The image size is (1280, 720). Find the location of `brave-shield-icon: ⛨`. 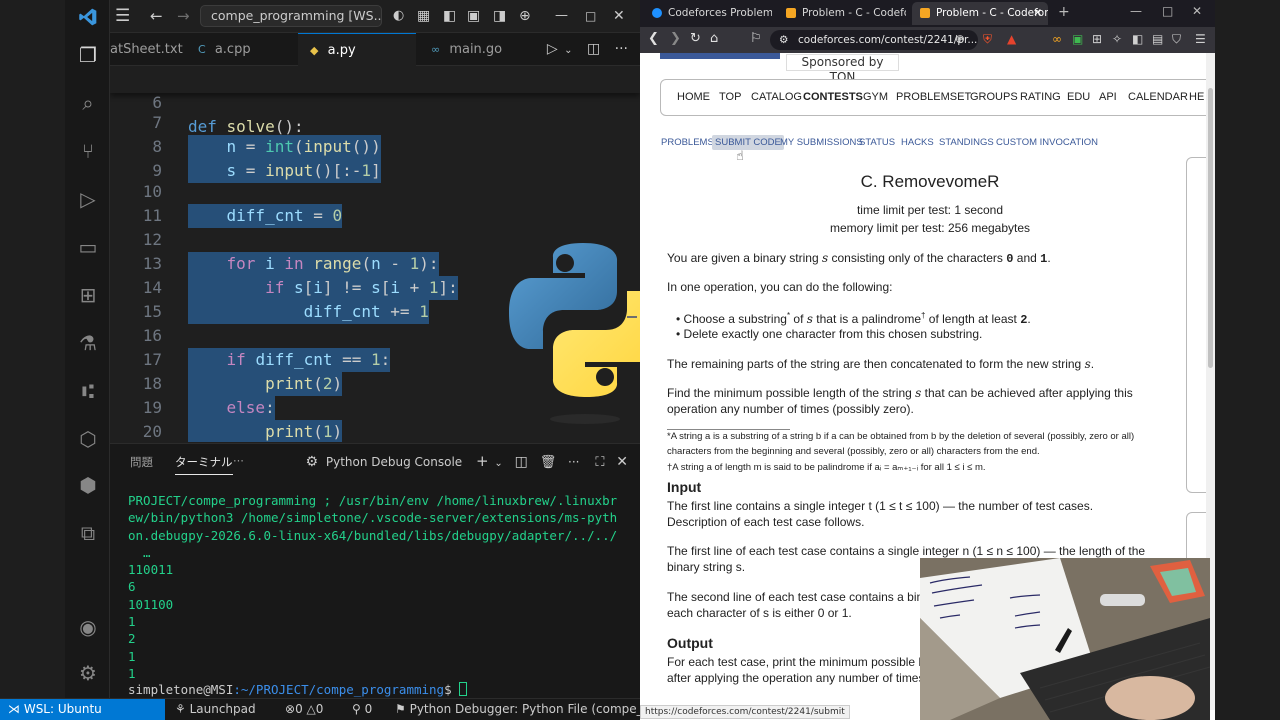

brave-shield-icon: ⛨ is located at coordinates (987, 39).